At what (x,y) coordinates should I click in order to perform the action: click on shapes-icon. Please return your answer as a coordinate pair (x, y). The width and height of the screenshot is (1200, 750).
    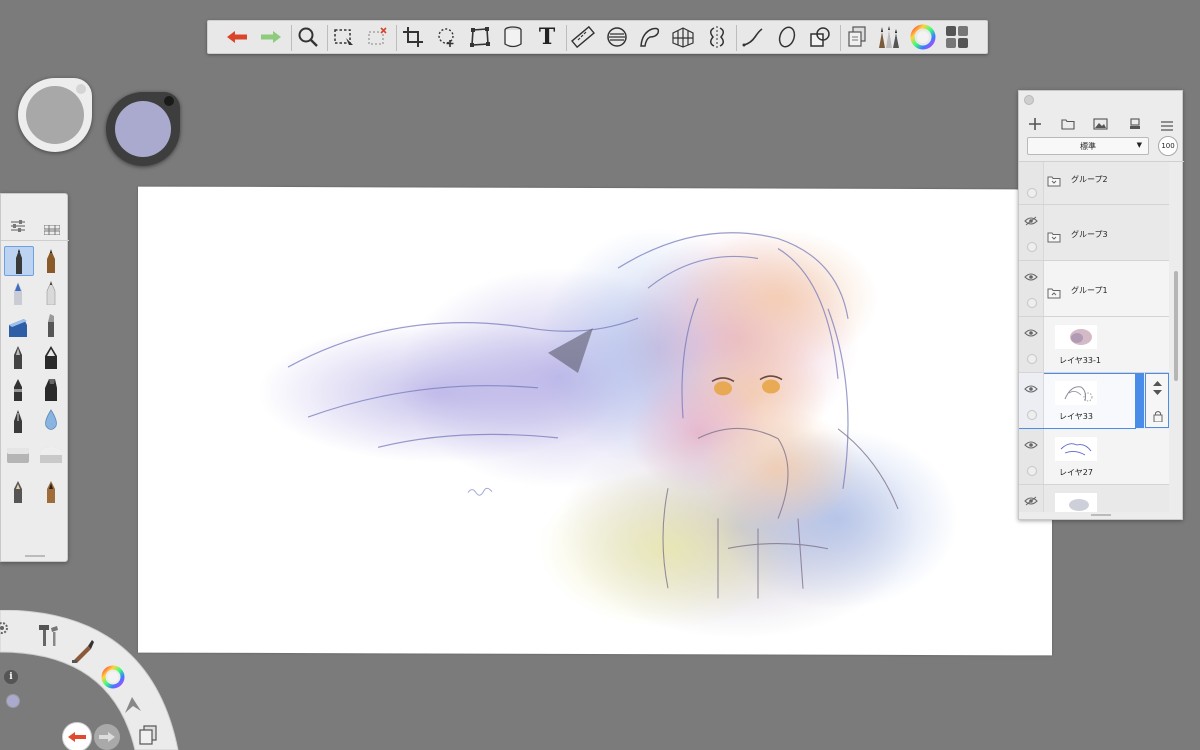
    Looking at the image, I should click on (820, 37).